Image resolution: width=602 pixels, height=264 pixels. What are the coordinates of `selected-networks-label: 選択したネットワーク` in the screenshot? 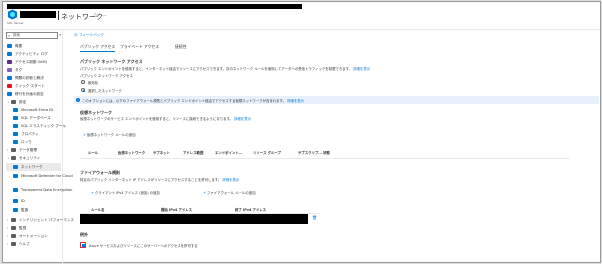 It's located at (105, 91).